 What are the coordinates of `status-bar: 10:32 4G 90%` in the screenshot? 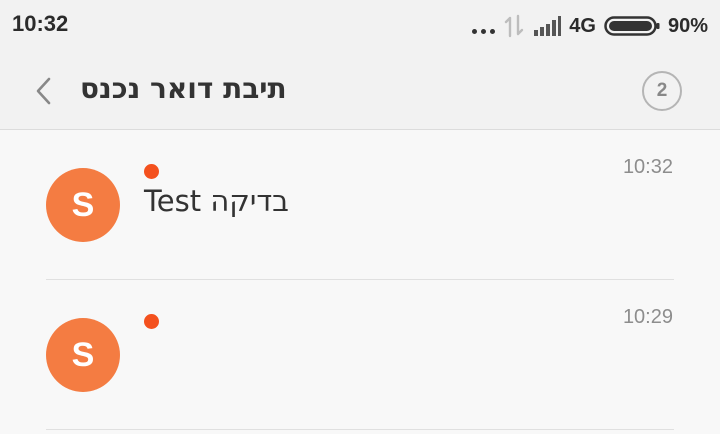 It's located at (360, 26).